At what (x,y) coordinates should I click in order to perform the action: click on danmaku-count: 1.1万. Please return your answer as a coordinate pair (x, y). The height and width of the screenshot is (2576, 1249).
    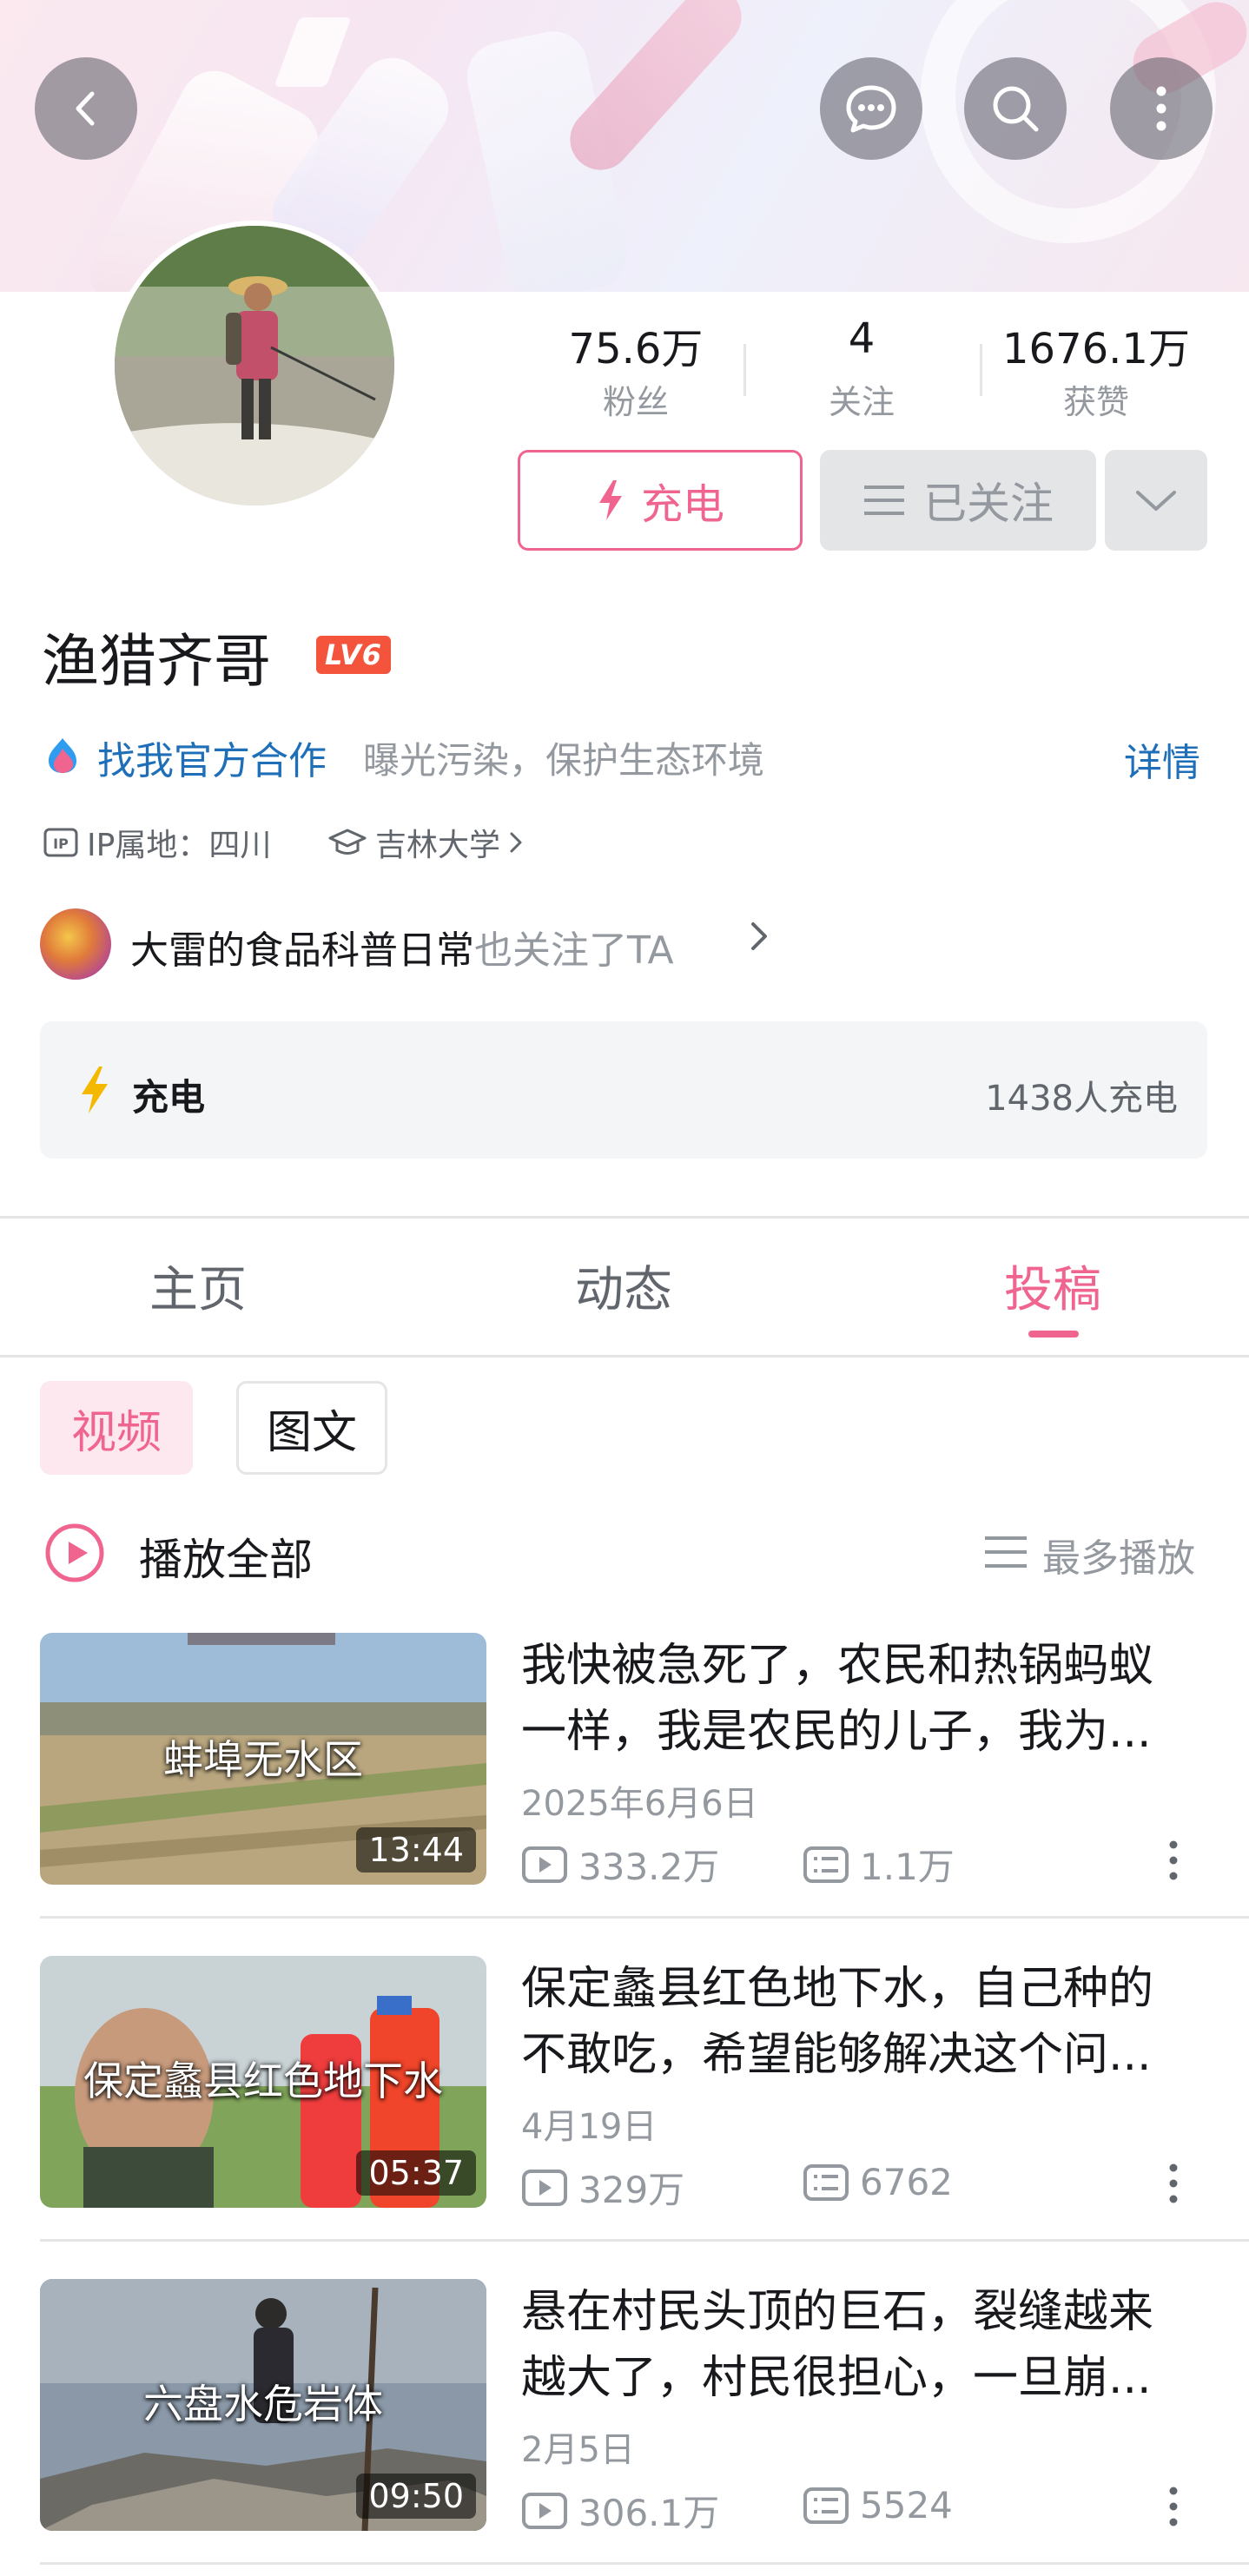
    Looking at the image, I should click on (907, 1867).